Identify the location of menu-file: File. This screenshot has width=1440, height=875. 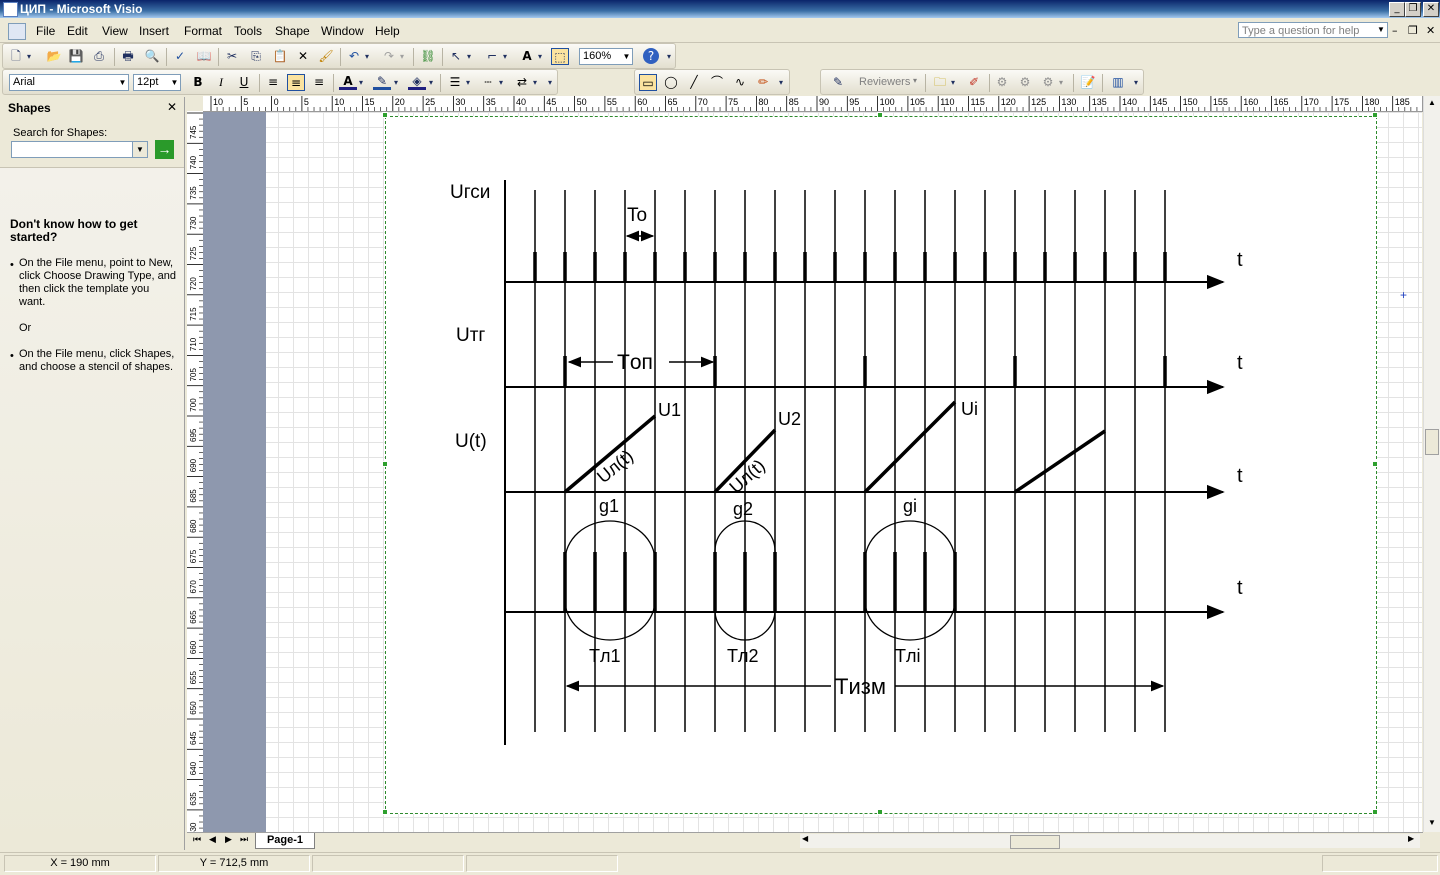
(45, 31).